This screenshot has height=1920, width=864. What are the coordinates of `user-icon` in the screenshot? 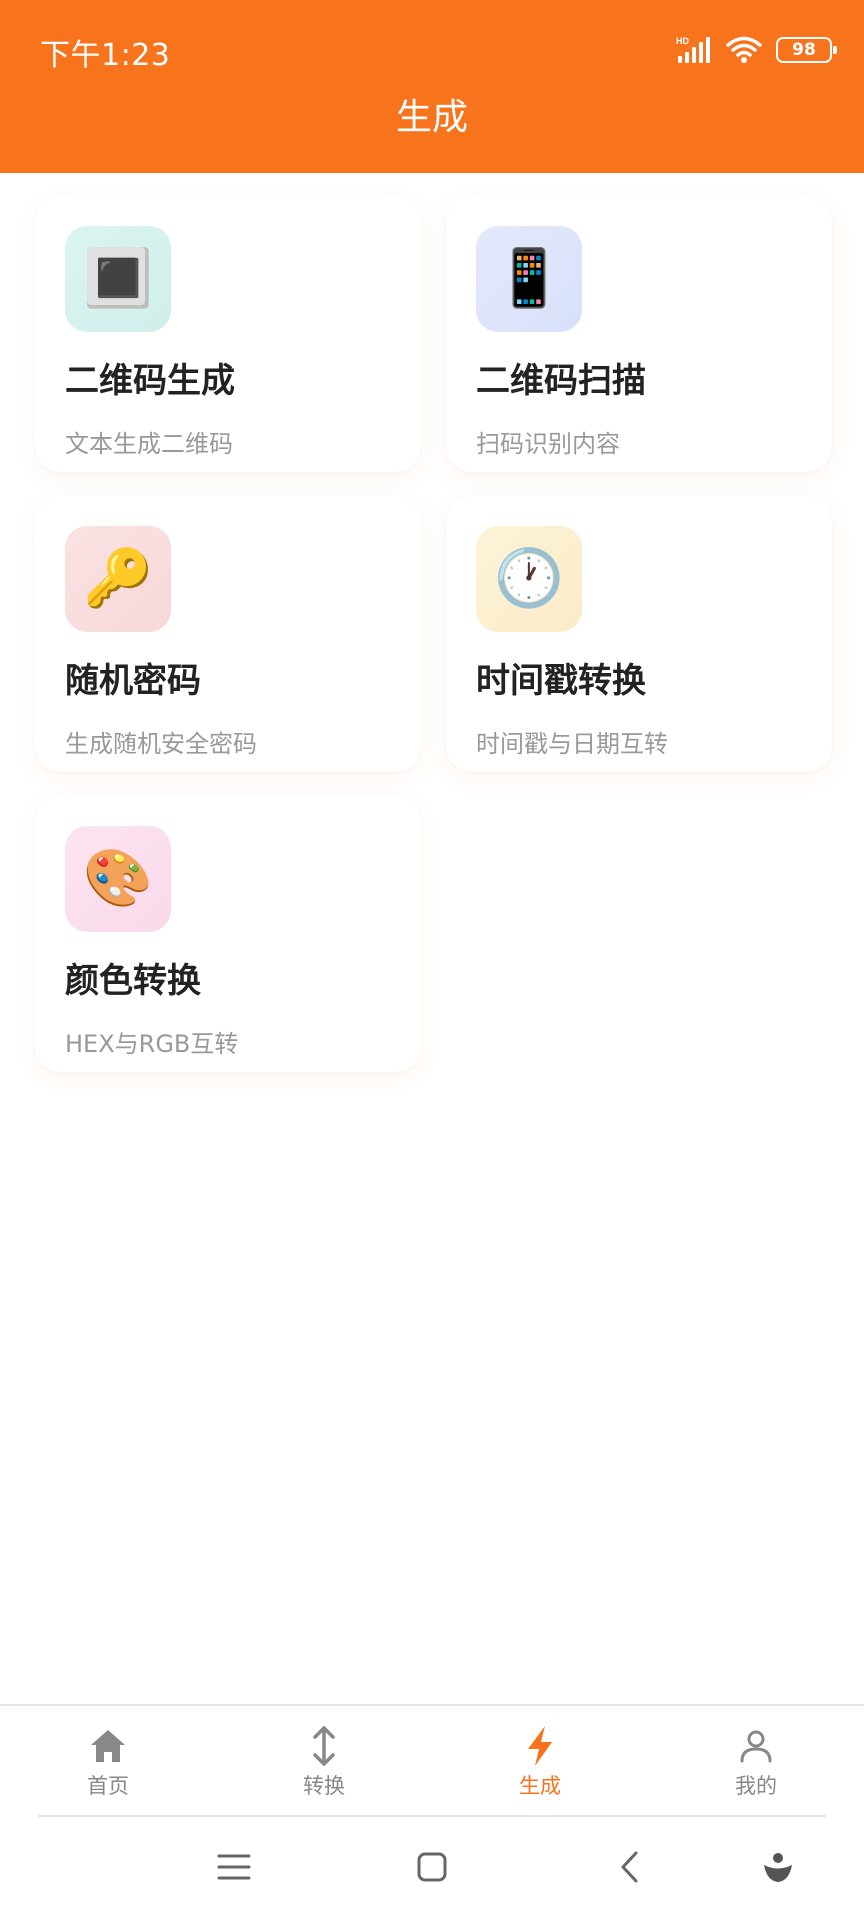 It's located at (756, 1746).